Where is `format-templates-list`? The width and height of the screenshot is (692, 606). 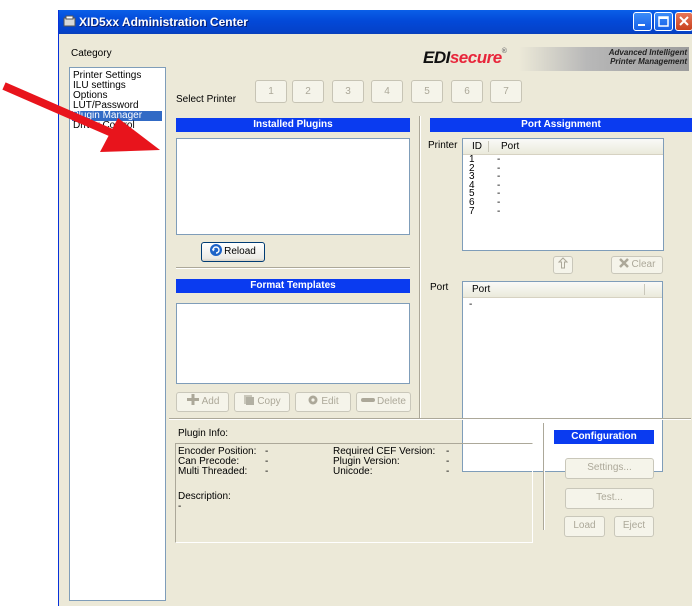 format-templates-list is located at coordinates (293, 343).